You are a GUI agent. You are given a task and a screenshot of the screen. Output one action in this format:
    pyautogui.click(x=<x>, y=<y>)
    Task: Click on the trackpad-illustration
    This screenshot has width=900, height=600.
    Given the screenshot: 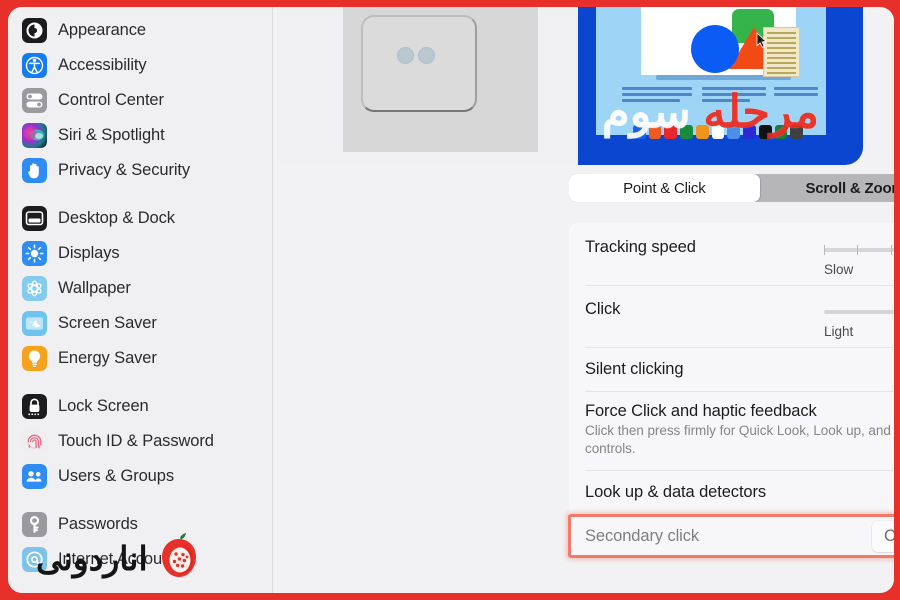 What is the action you would take?
    pyautogui.click(x=428, y=86)
    